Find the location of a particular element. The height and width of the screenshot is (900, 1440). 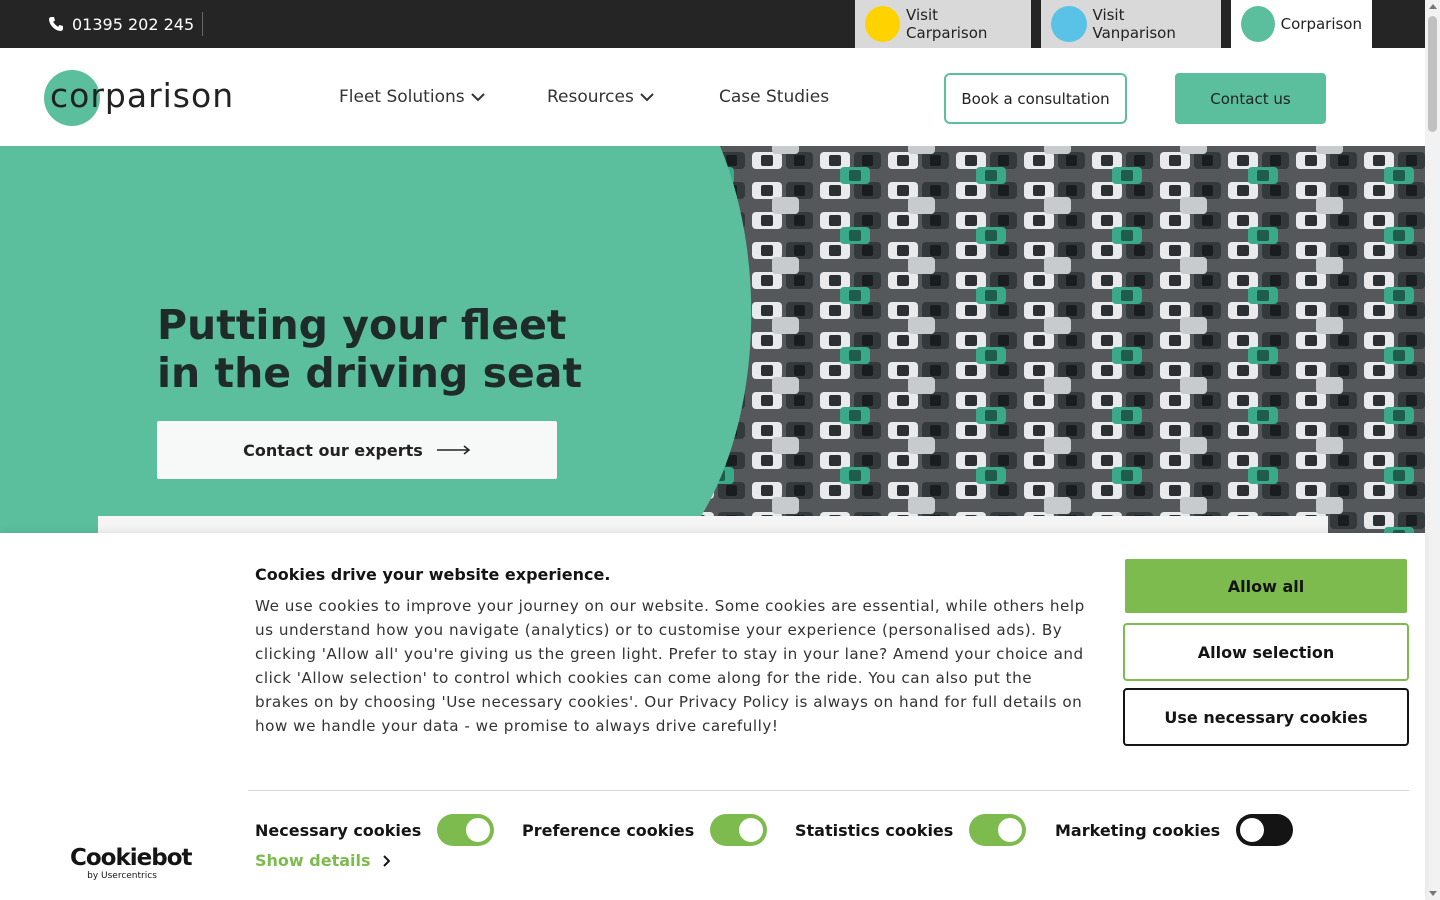

book-consultation-button: Book a consultation is located at coordinates (1035, 98).